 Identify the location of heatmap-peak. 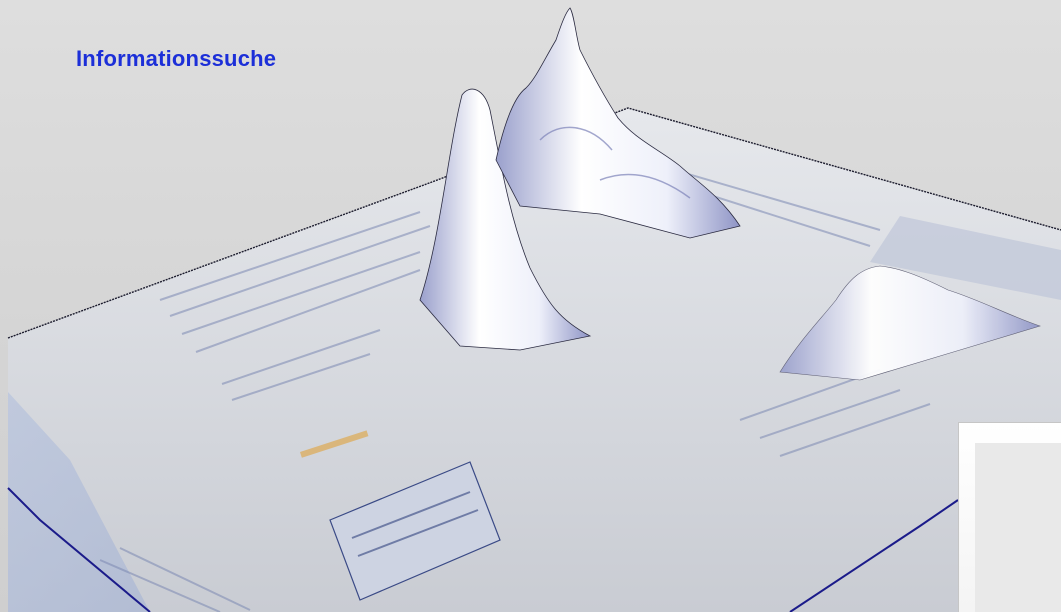
(618, 123).